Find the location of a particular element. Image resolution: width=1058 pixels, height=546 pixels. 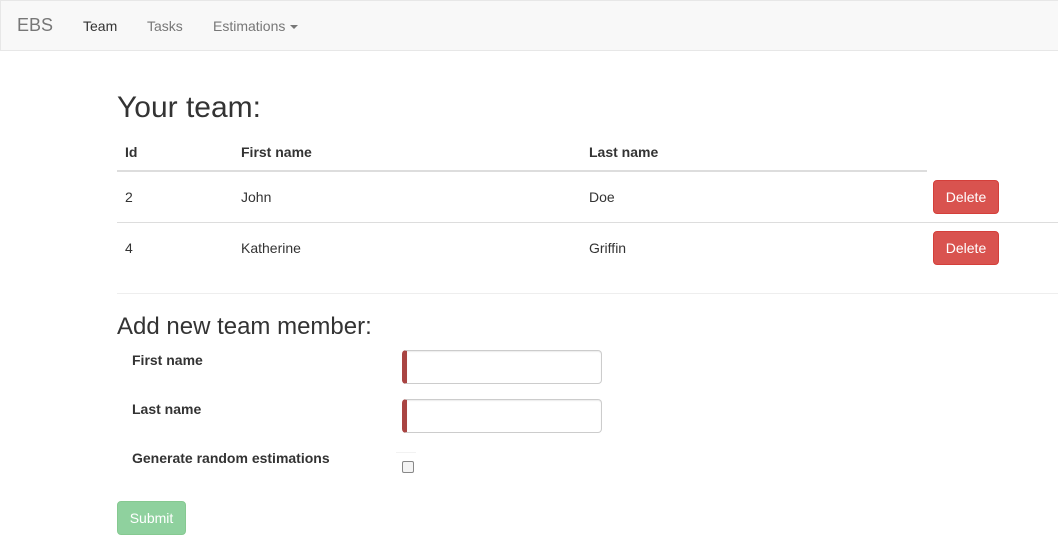

cell-first-name: John is located at coordinates (256, 197).